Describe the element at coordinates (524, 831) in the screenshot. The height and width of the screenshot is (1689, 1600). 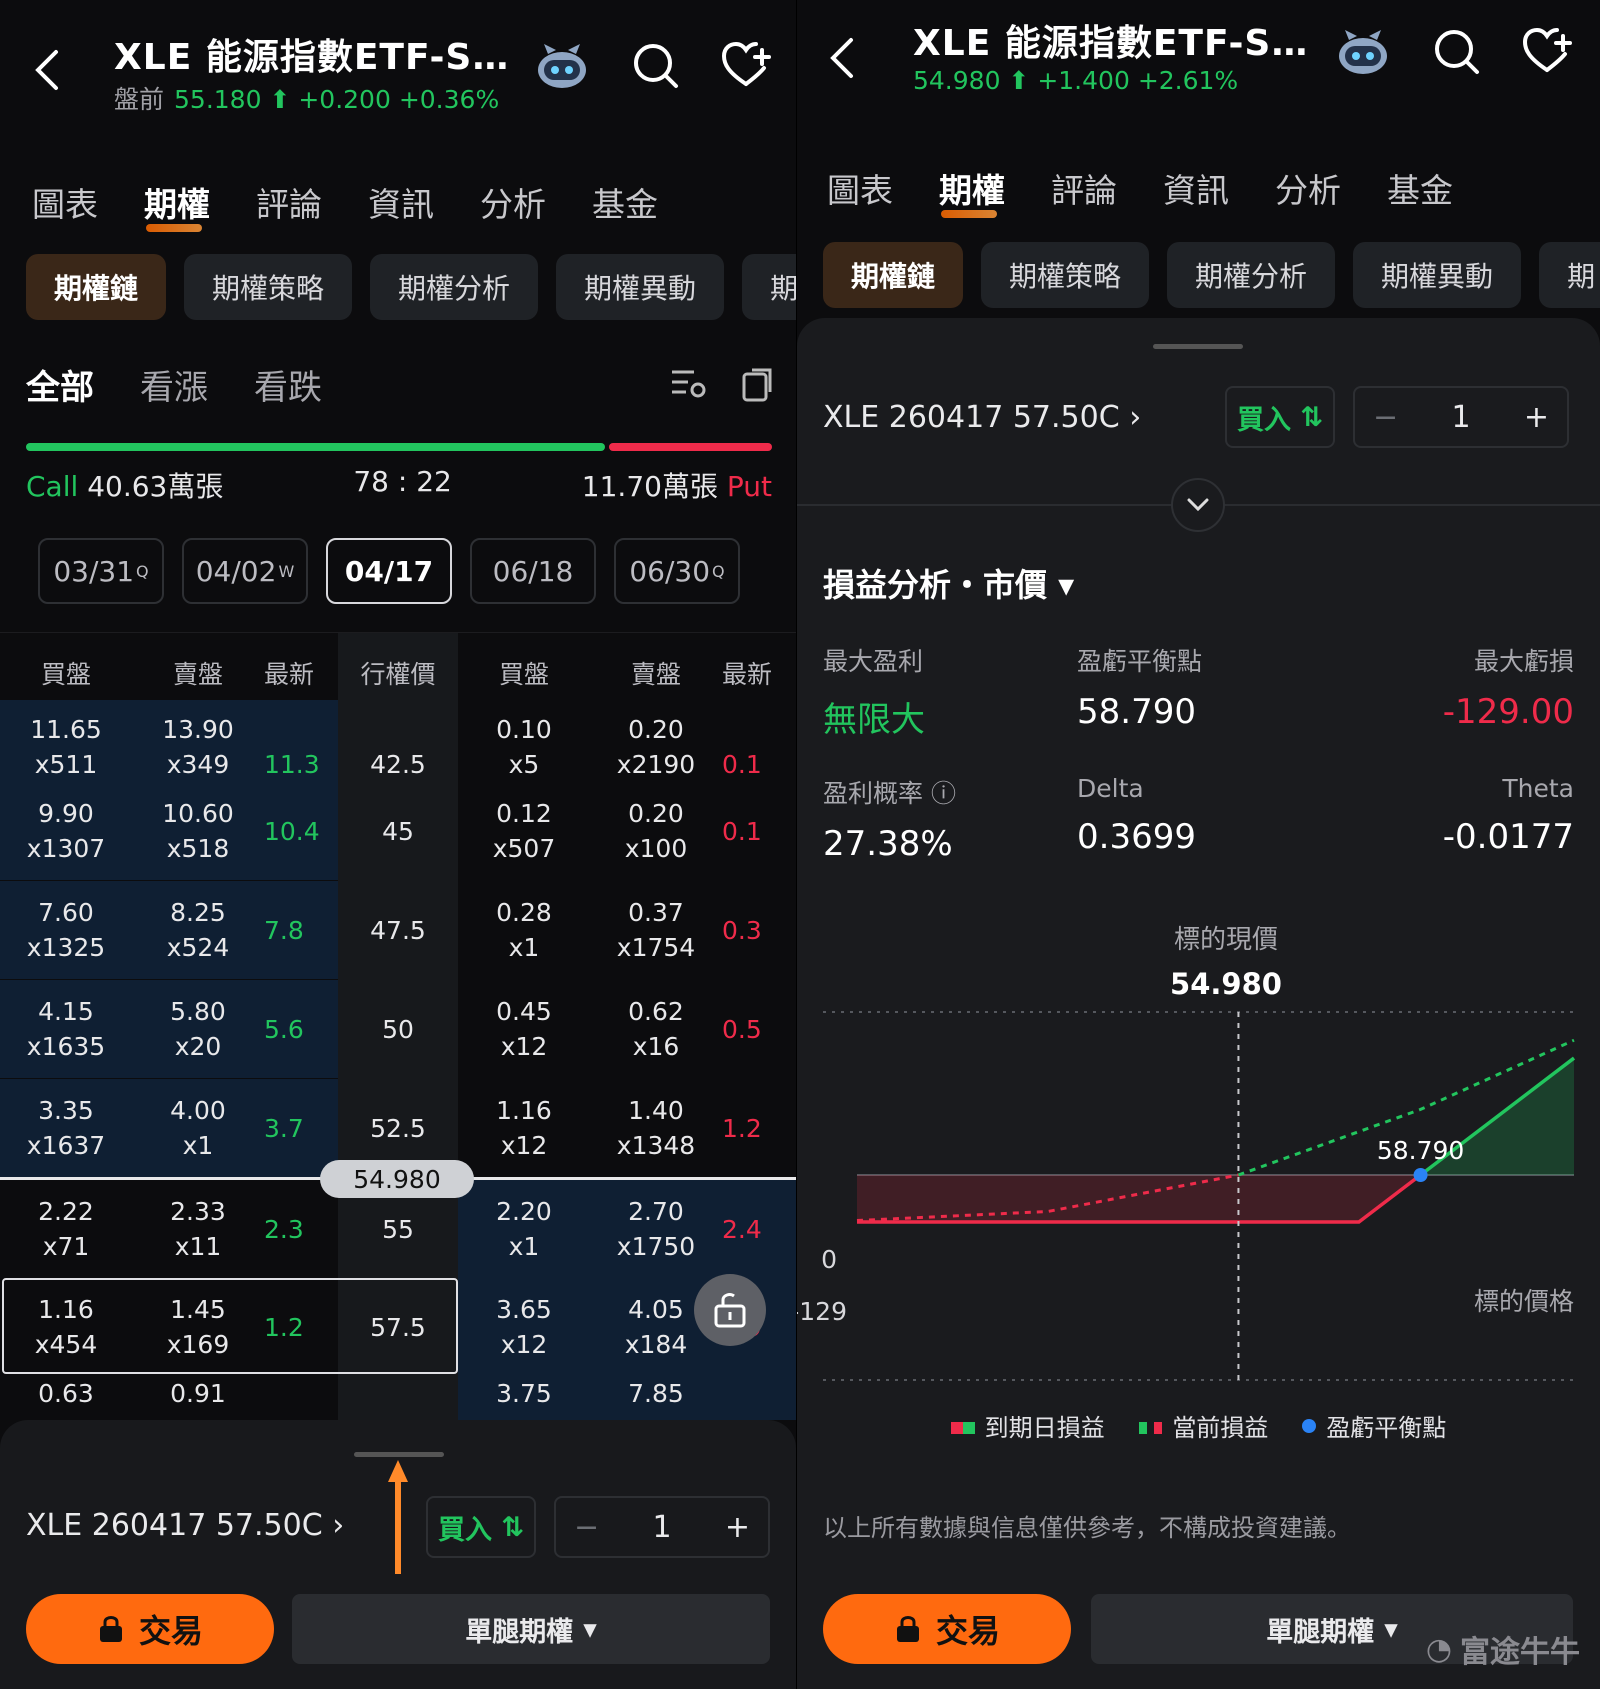
I see `put-bid-cell: 0.12 x507` at that location.